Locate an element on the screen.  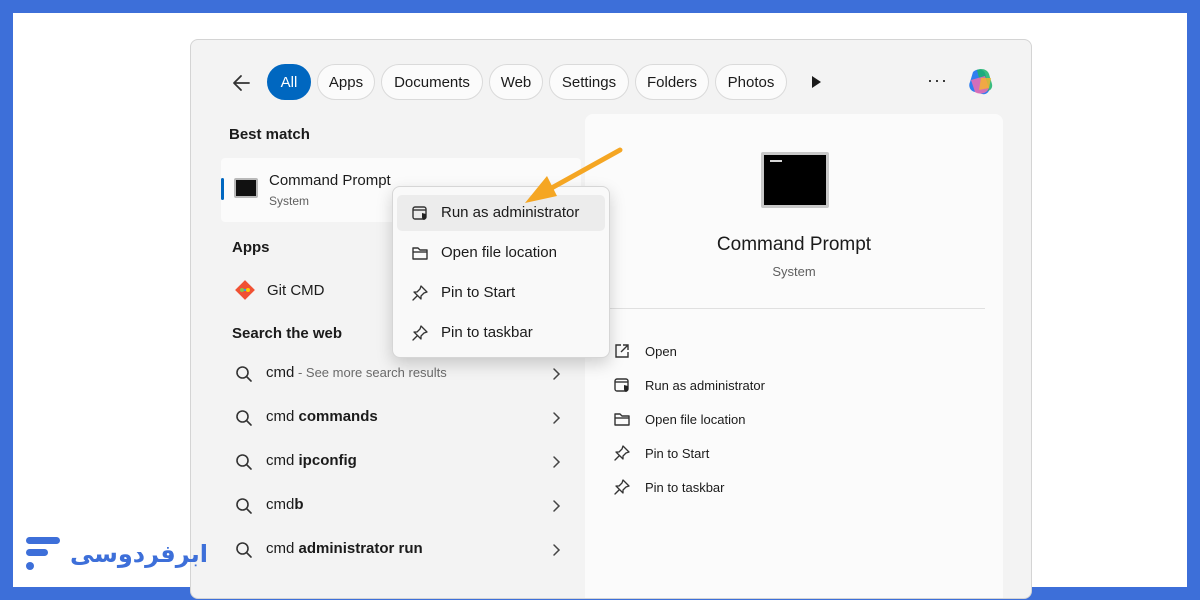
detail-title: Command Prompt is located at coordinates (794, 244).